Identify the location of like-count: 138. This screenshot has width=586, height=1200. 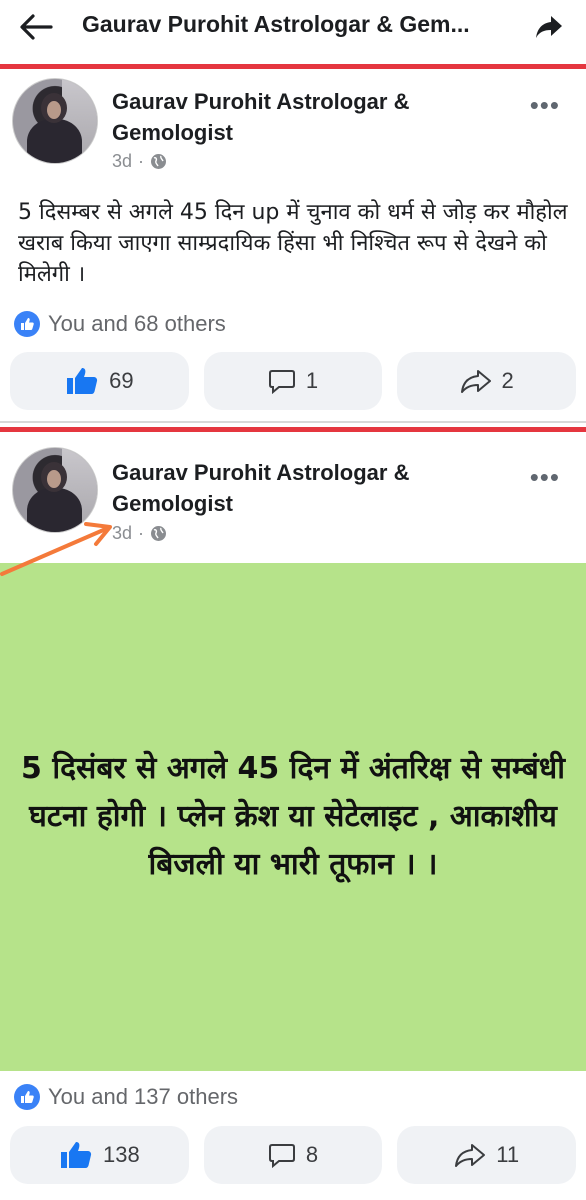
(121, 1154).